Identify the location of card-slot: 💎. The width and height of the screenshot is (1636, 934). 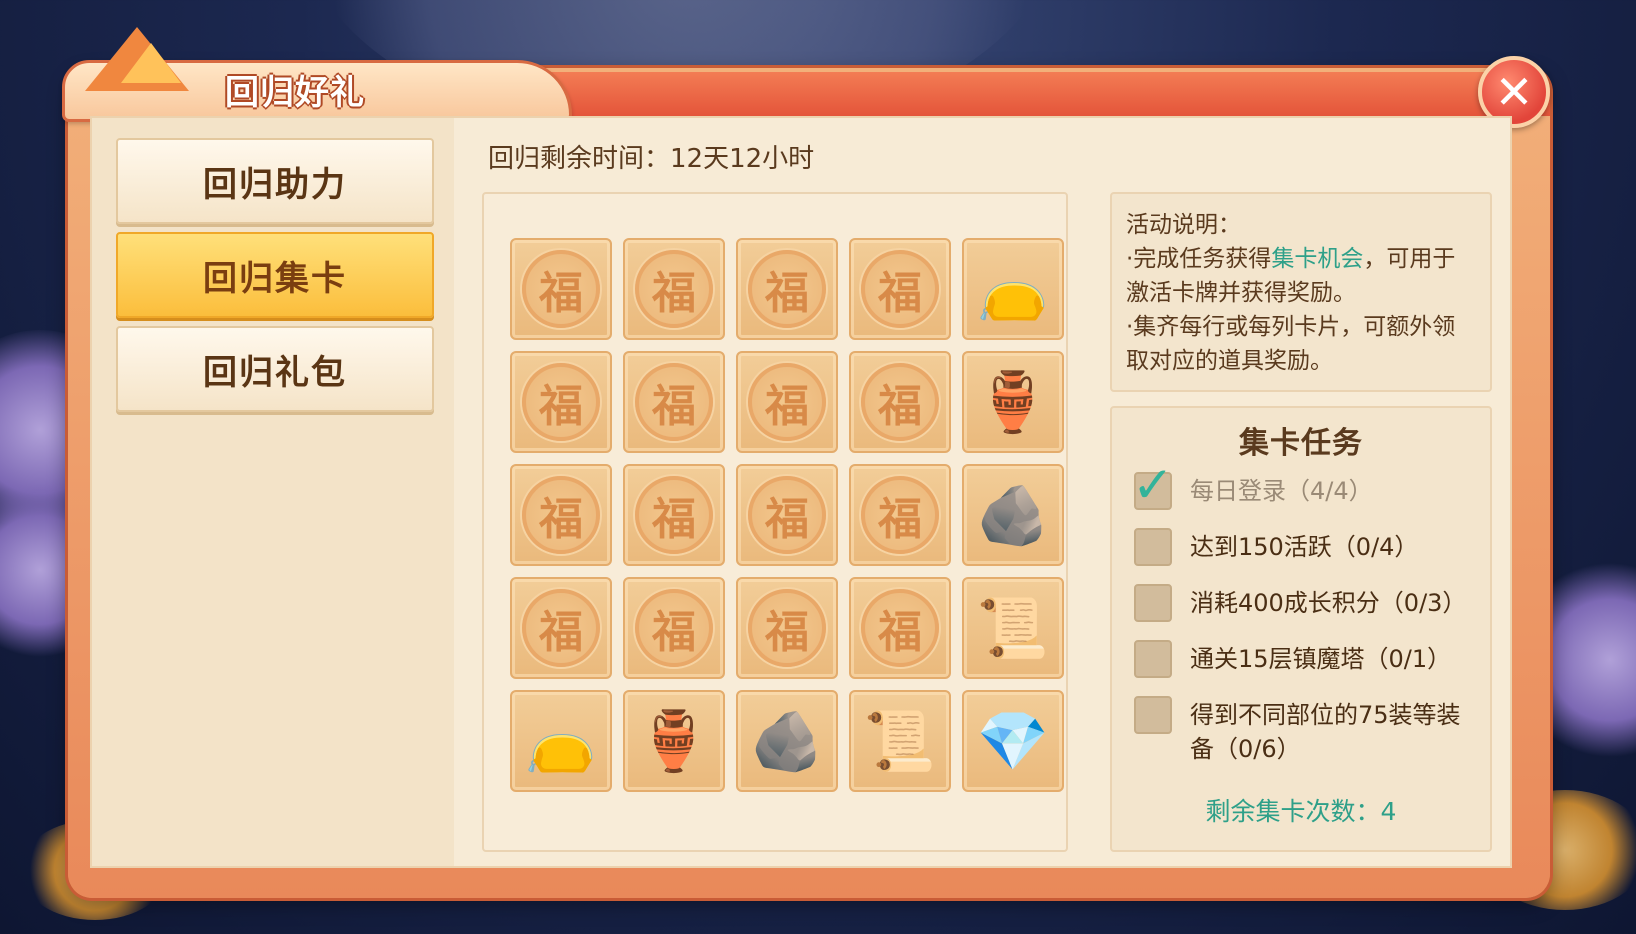
(1013, 741).